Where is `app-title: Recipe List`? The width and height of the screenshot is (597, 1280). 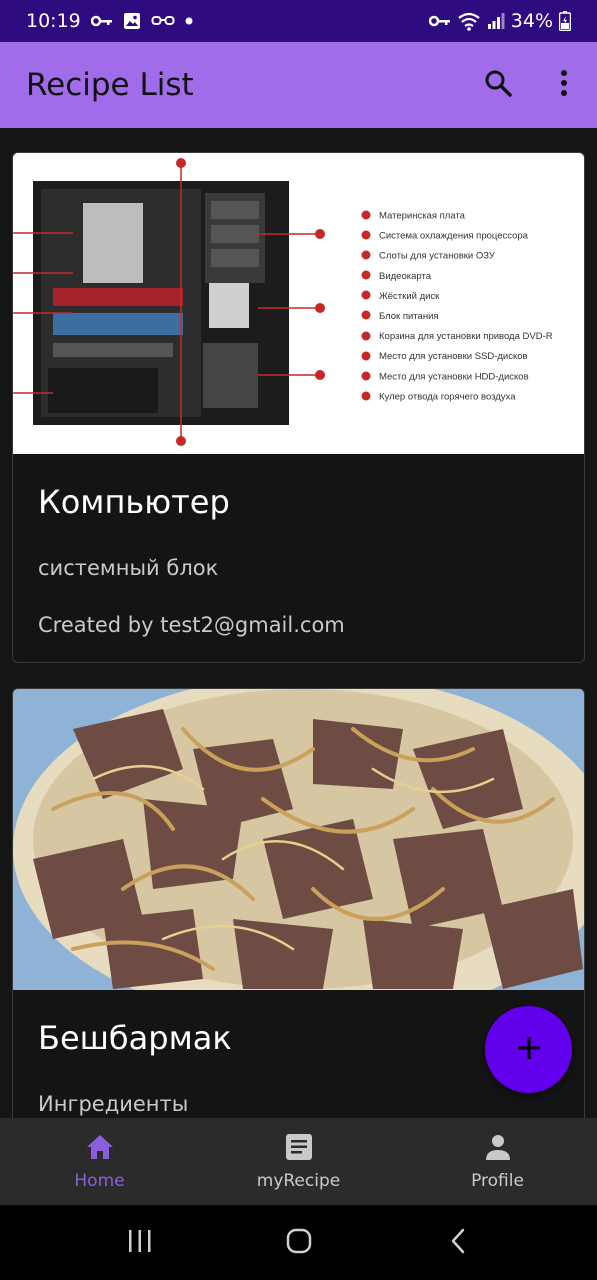
app-title: Recipe List is located at coordinates (110, 85).